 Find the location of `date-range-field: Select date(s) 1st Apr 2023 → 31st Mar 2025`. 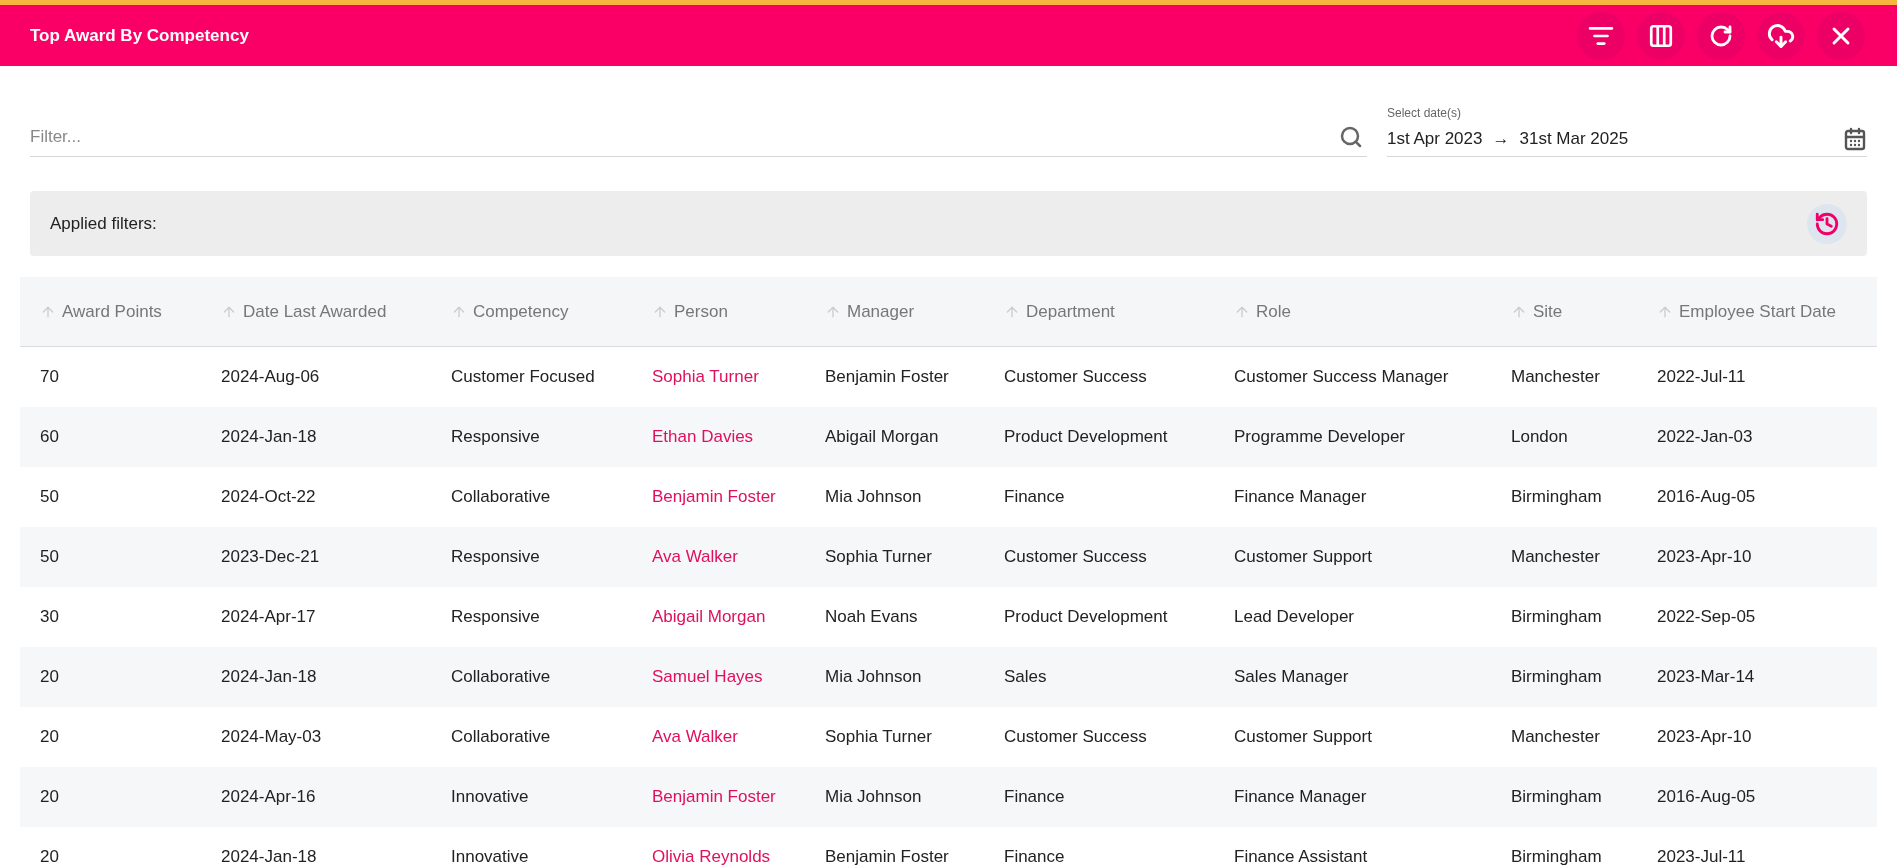

date-range-field: Select date(s) 1st Apr 2023 → 31st Mar 2025 is located at coordinates (1627, 130).